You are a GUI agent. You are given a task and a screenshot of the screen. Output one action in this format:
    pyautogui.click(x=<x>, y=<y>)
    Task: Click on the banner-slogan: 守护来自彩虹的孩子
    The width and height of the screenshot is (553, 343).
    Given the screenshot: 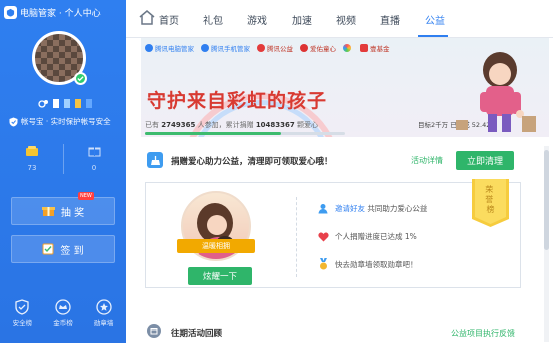 What is the action you would take?
    pyautogui.click(x=237, y=101)
    